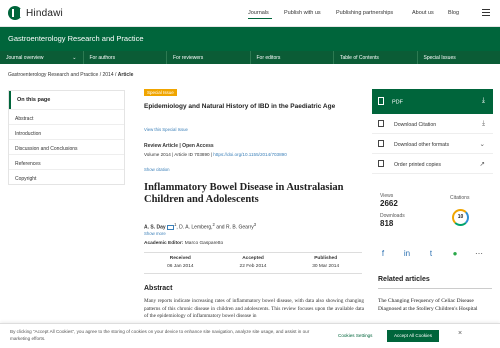  I want to click on menu-icon, so click(486, 12).